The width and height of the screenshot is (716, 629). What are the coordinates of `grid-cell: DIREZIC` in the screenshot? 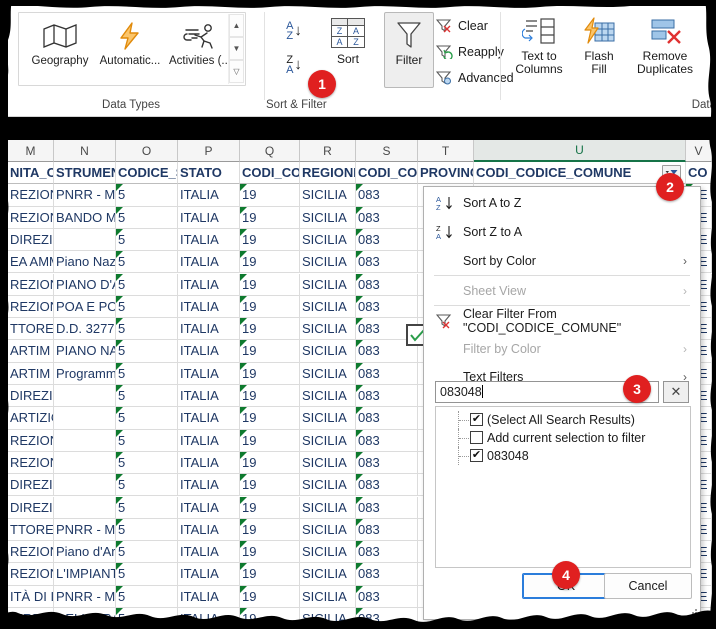 It's located at (31, 615).